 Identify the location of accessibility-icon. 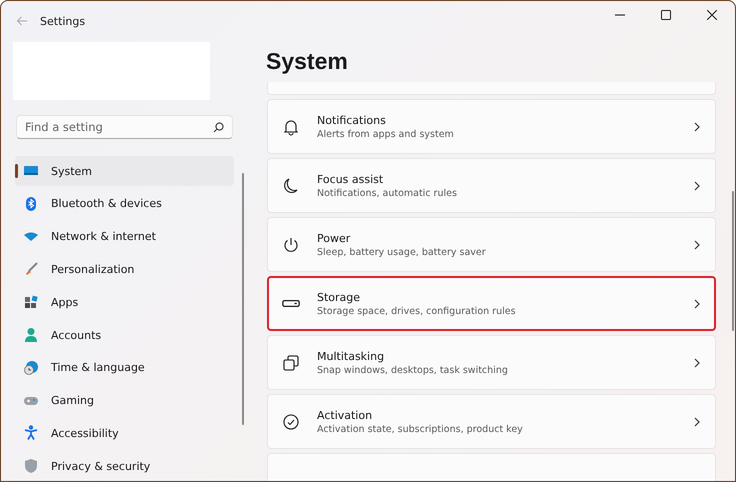
(31, 433).